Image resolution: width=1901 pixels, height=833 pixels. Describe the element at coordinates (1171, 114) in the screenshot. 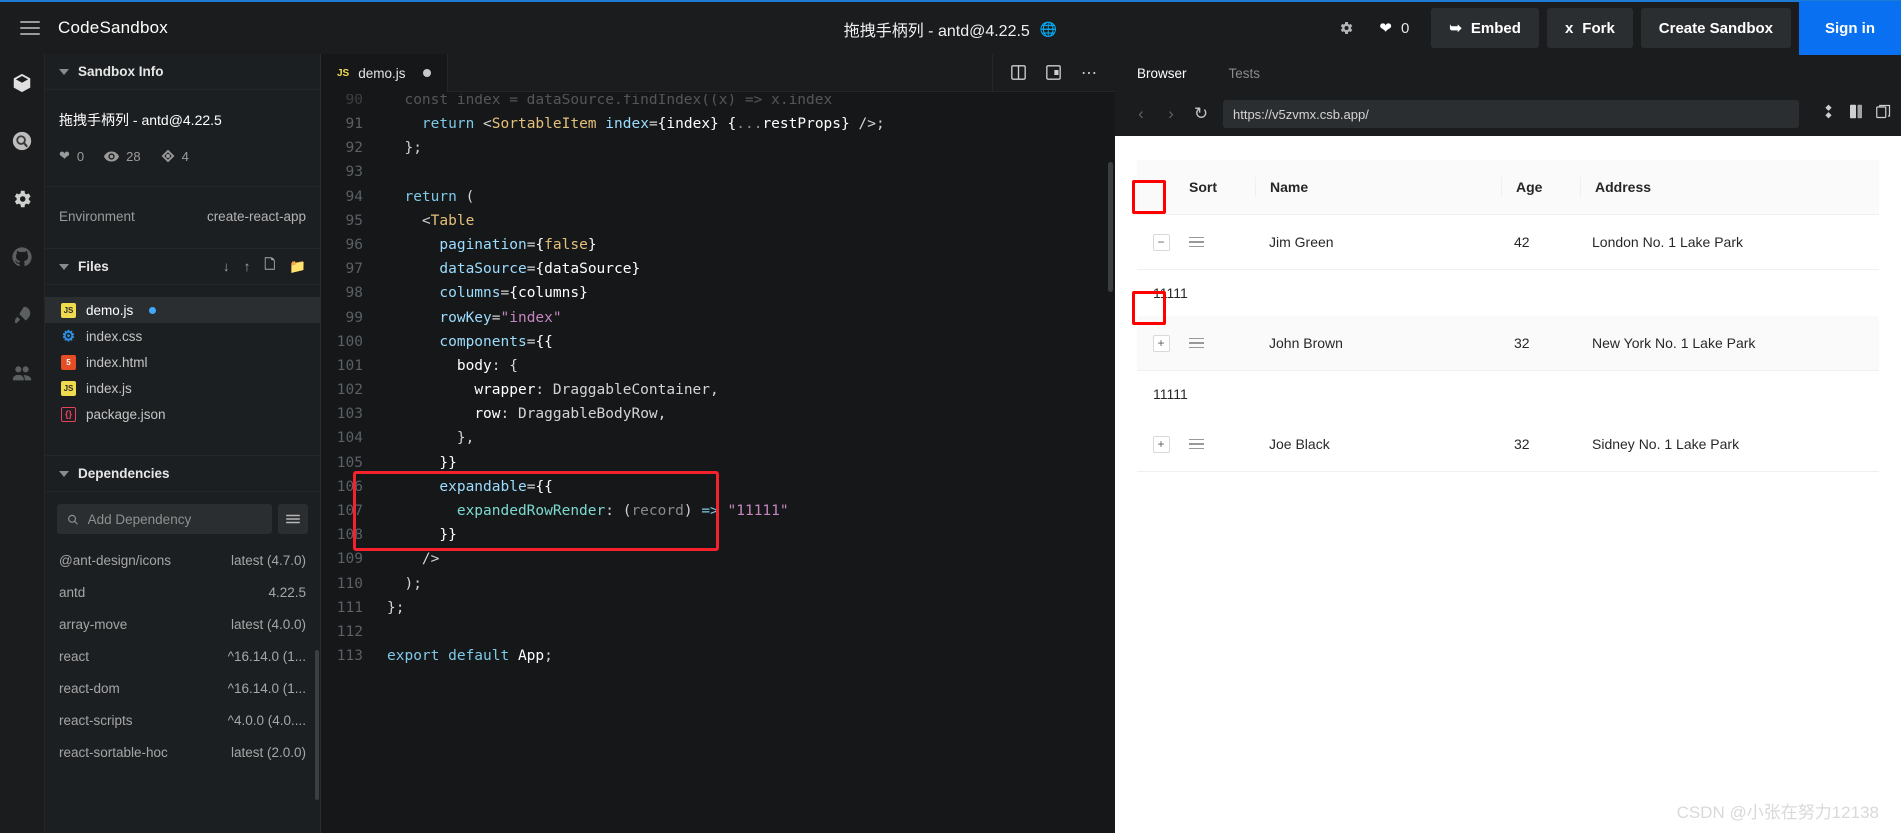

I see `chevron-right-icon: ›` at that location.